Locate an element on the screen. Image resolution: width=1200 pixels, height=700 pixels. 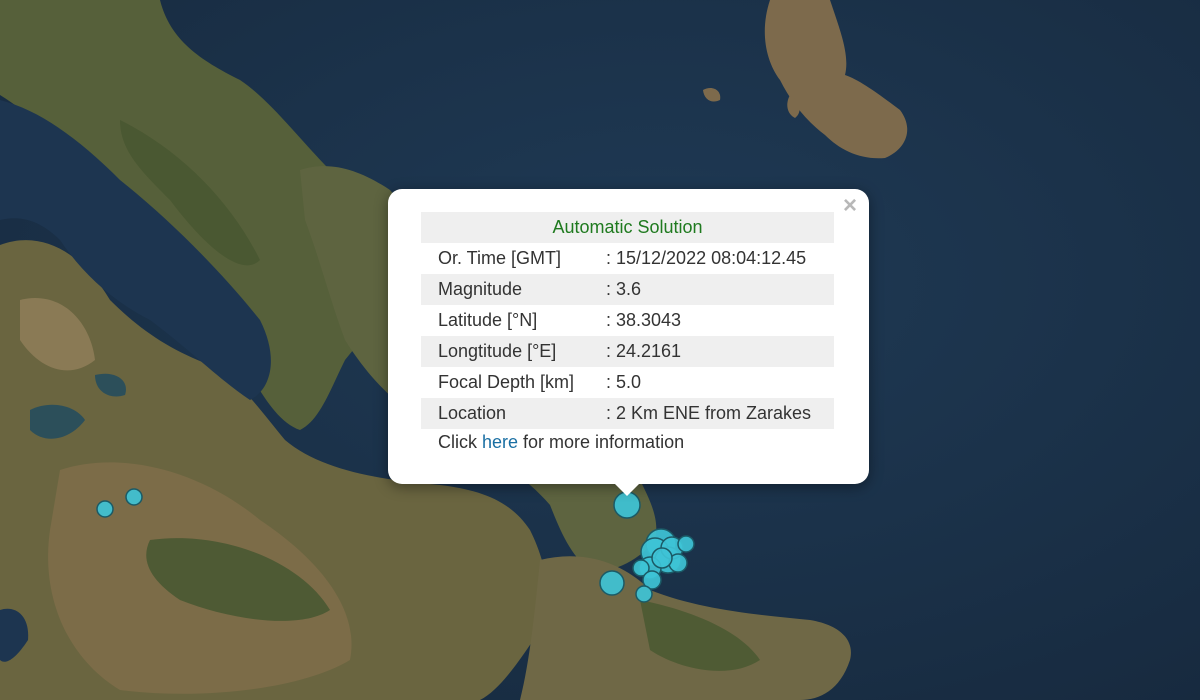
click-suffix: for more information is located at coordinates (601, 442).